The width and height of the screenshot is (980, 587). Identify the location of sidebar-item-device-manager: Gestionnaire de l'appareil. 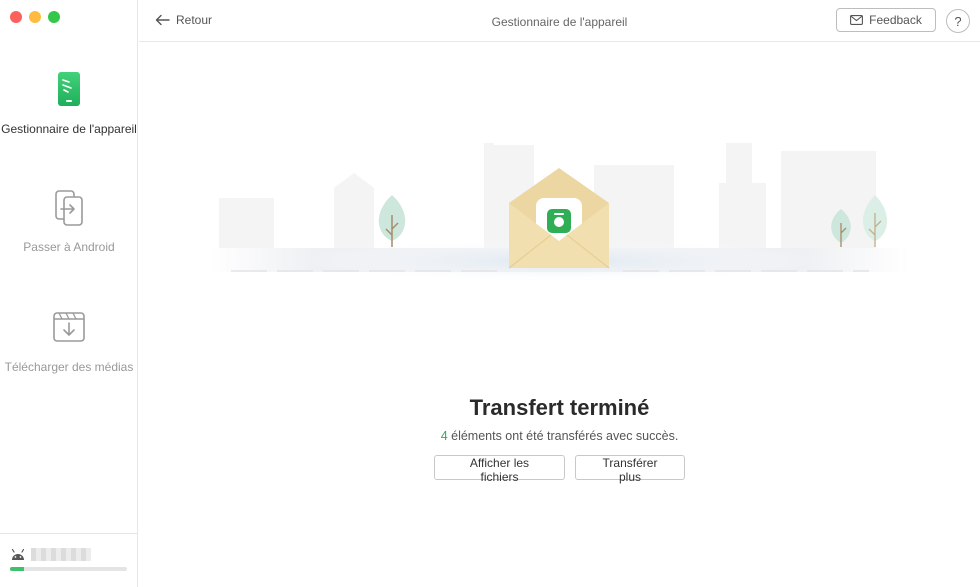
(69, 103).